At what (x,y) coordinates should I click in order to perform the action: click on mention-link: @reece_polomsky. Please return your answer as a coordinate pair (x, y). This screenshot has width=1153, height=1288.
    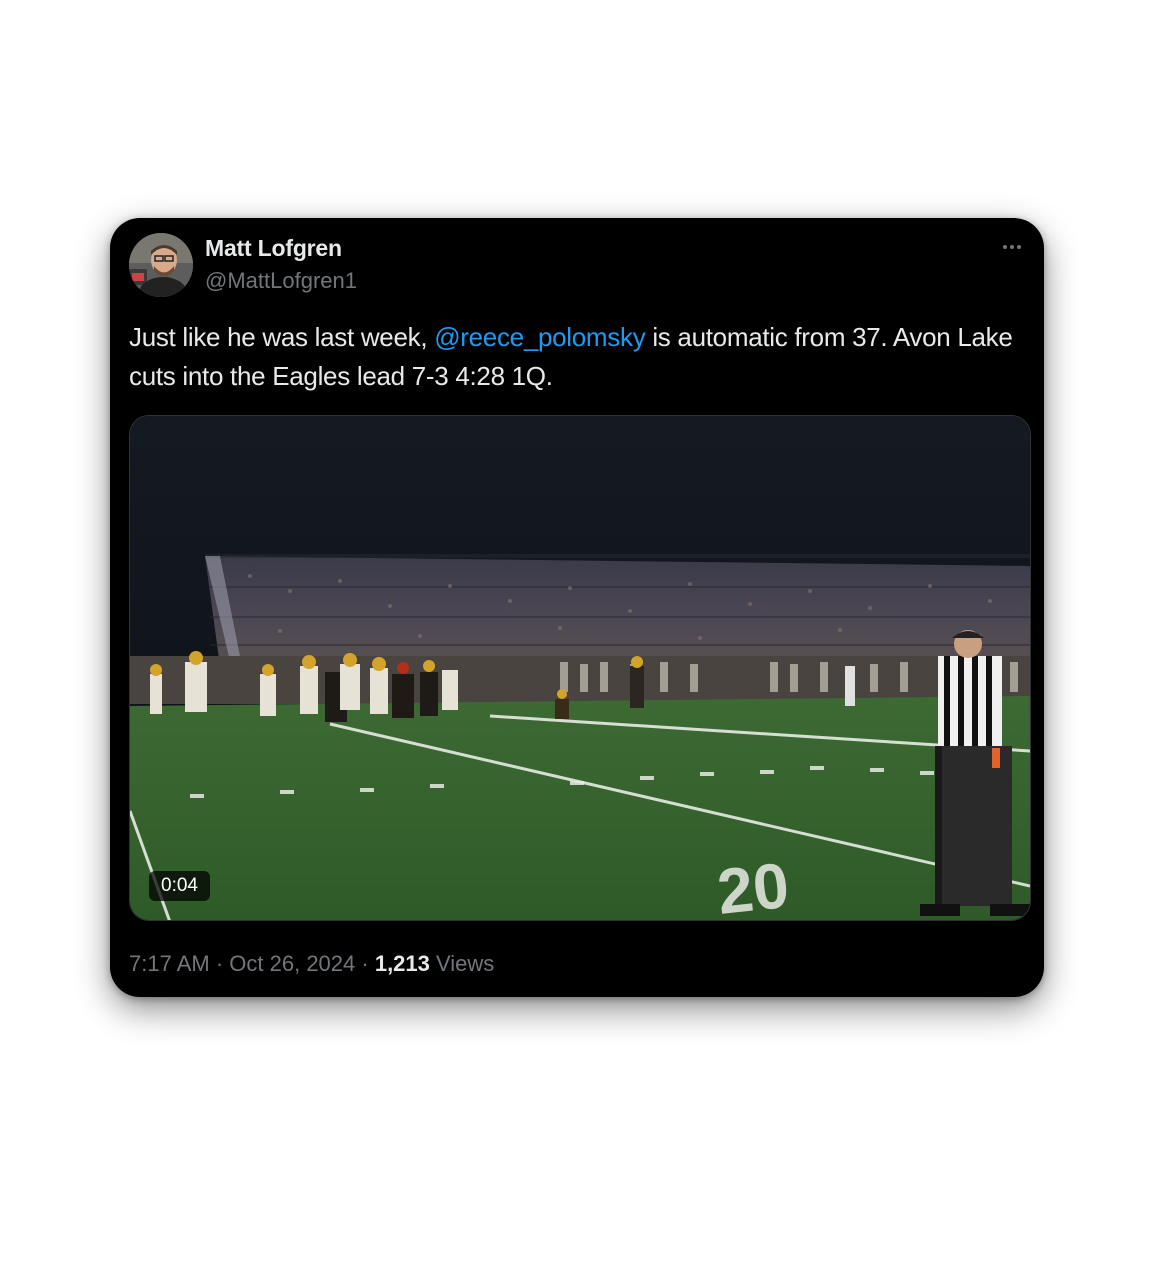
    Looking at the image, I should click on (540, 337).